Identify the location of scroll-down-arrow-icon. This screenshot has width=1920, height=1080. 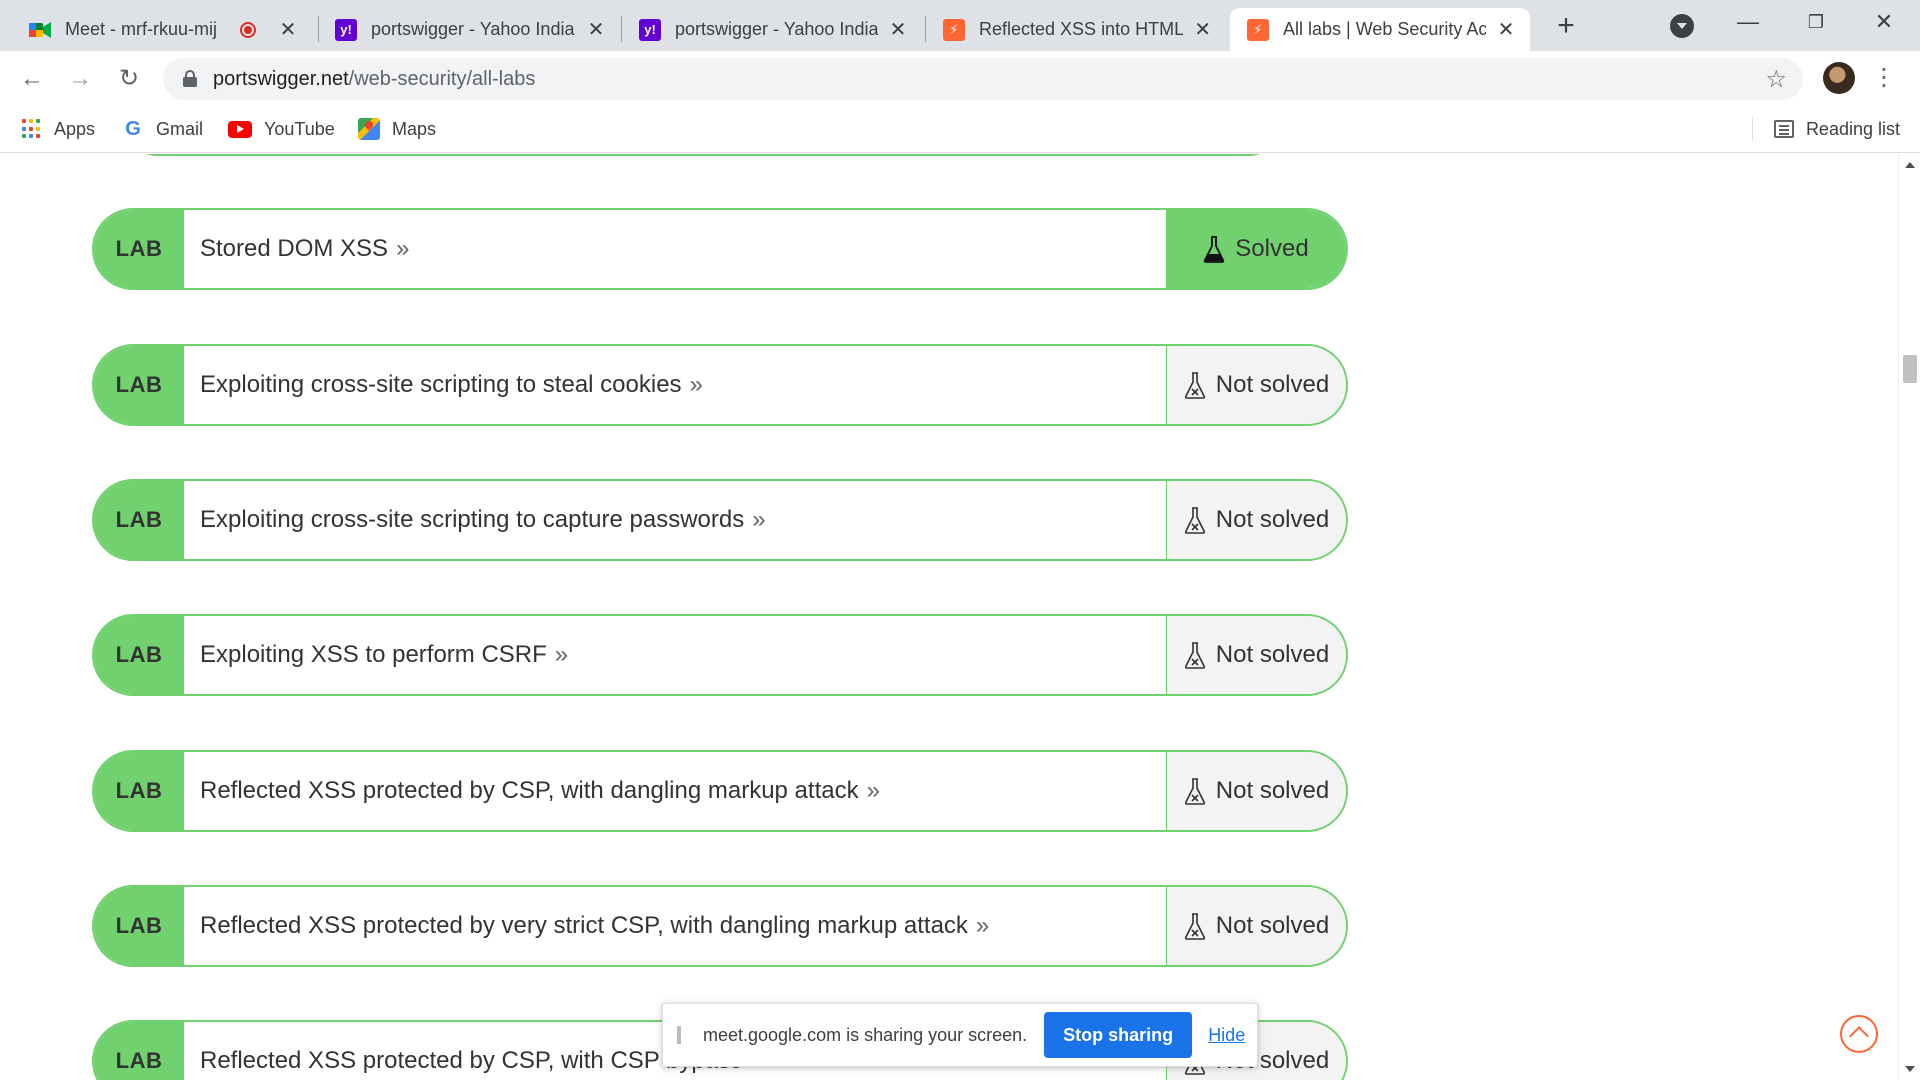
(1910, 1069).